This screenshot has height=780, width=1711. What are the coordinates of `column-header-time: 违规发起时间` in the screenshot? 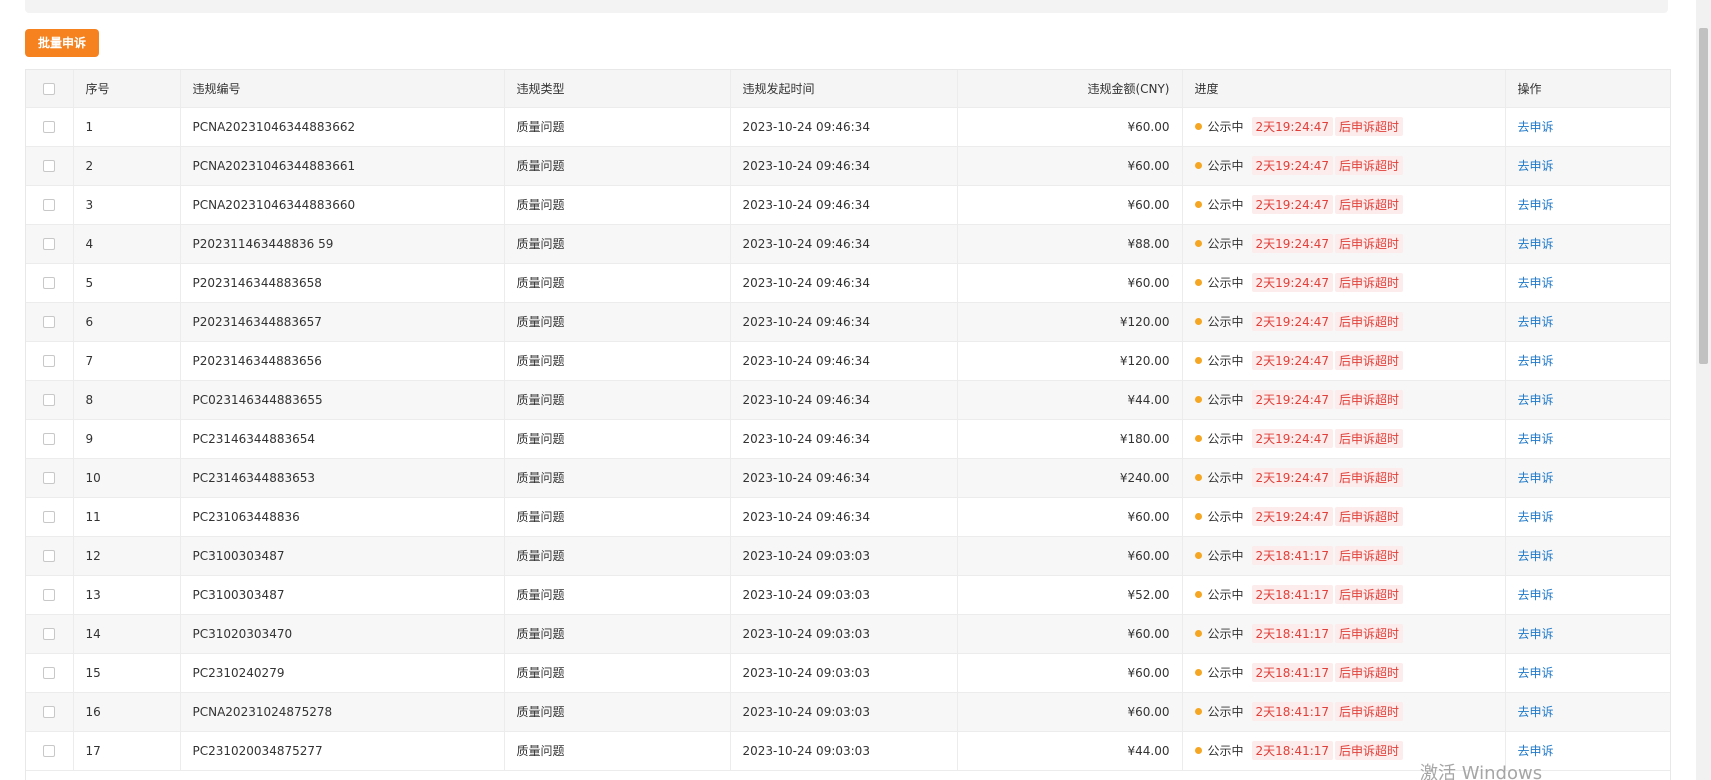 It's located at (844, 89).